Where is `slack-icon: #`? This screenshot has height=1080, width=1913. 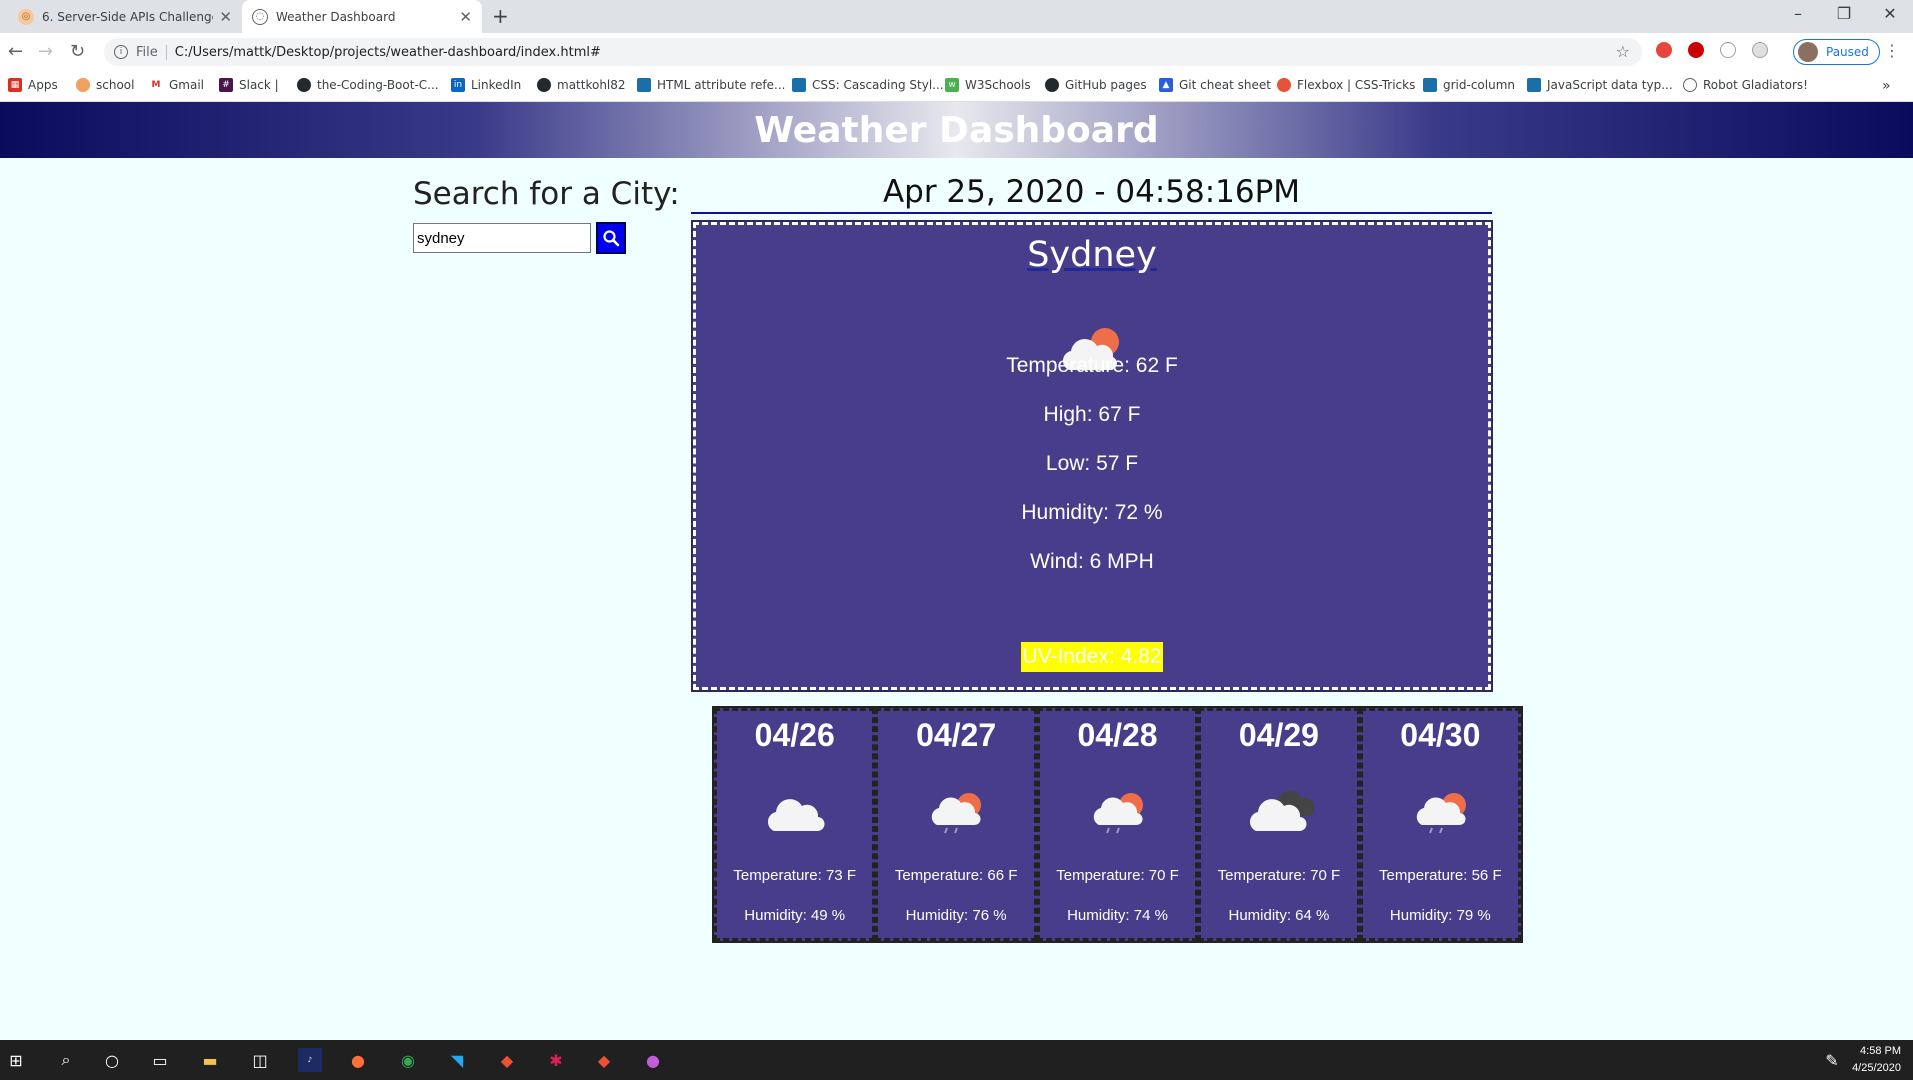
slack-icon: # is located at coordinates (226, 85).